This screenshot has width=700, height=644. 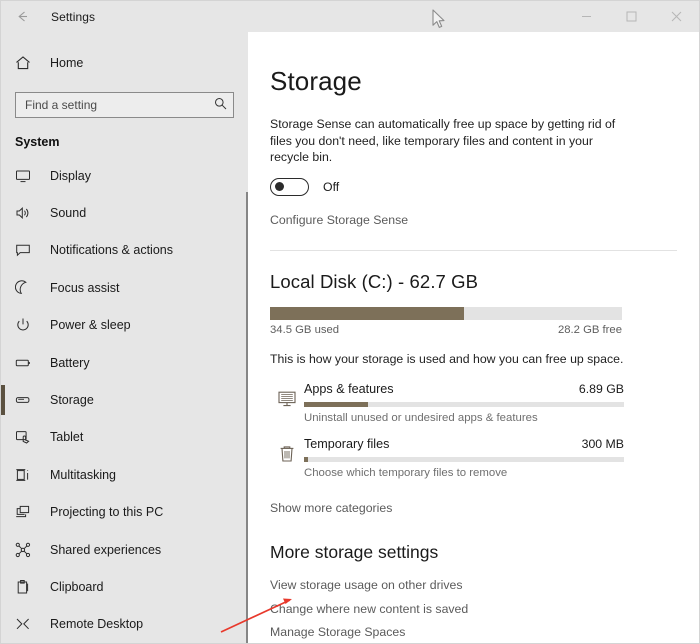 I want to click on sidebar-item-focus-assist: Focus assist, so click(x=124, y=287).